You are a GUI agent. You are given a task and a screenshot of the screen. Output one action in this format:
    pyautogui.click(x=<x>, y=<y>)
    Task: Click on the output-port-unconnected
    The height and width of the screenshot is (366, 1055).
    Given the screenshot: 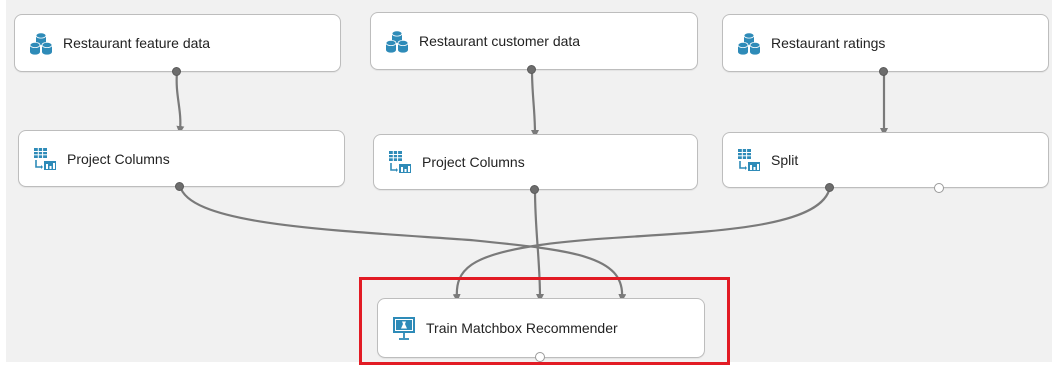 What is the action you would take?
    pyautogui.click(x=939, y=188)
    